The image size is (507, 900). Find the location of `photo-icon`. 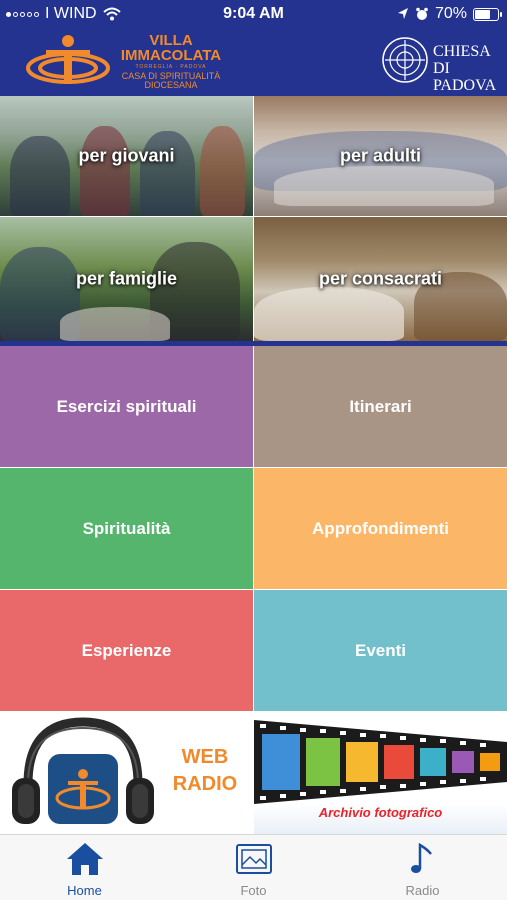

photo-icon is located at coordinates (253, 859).